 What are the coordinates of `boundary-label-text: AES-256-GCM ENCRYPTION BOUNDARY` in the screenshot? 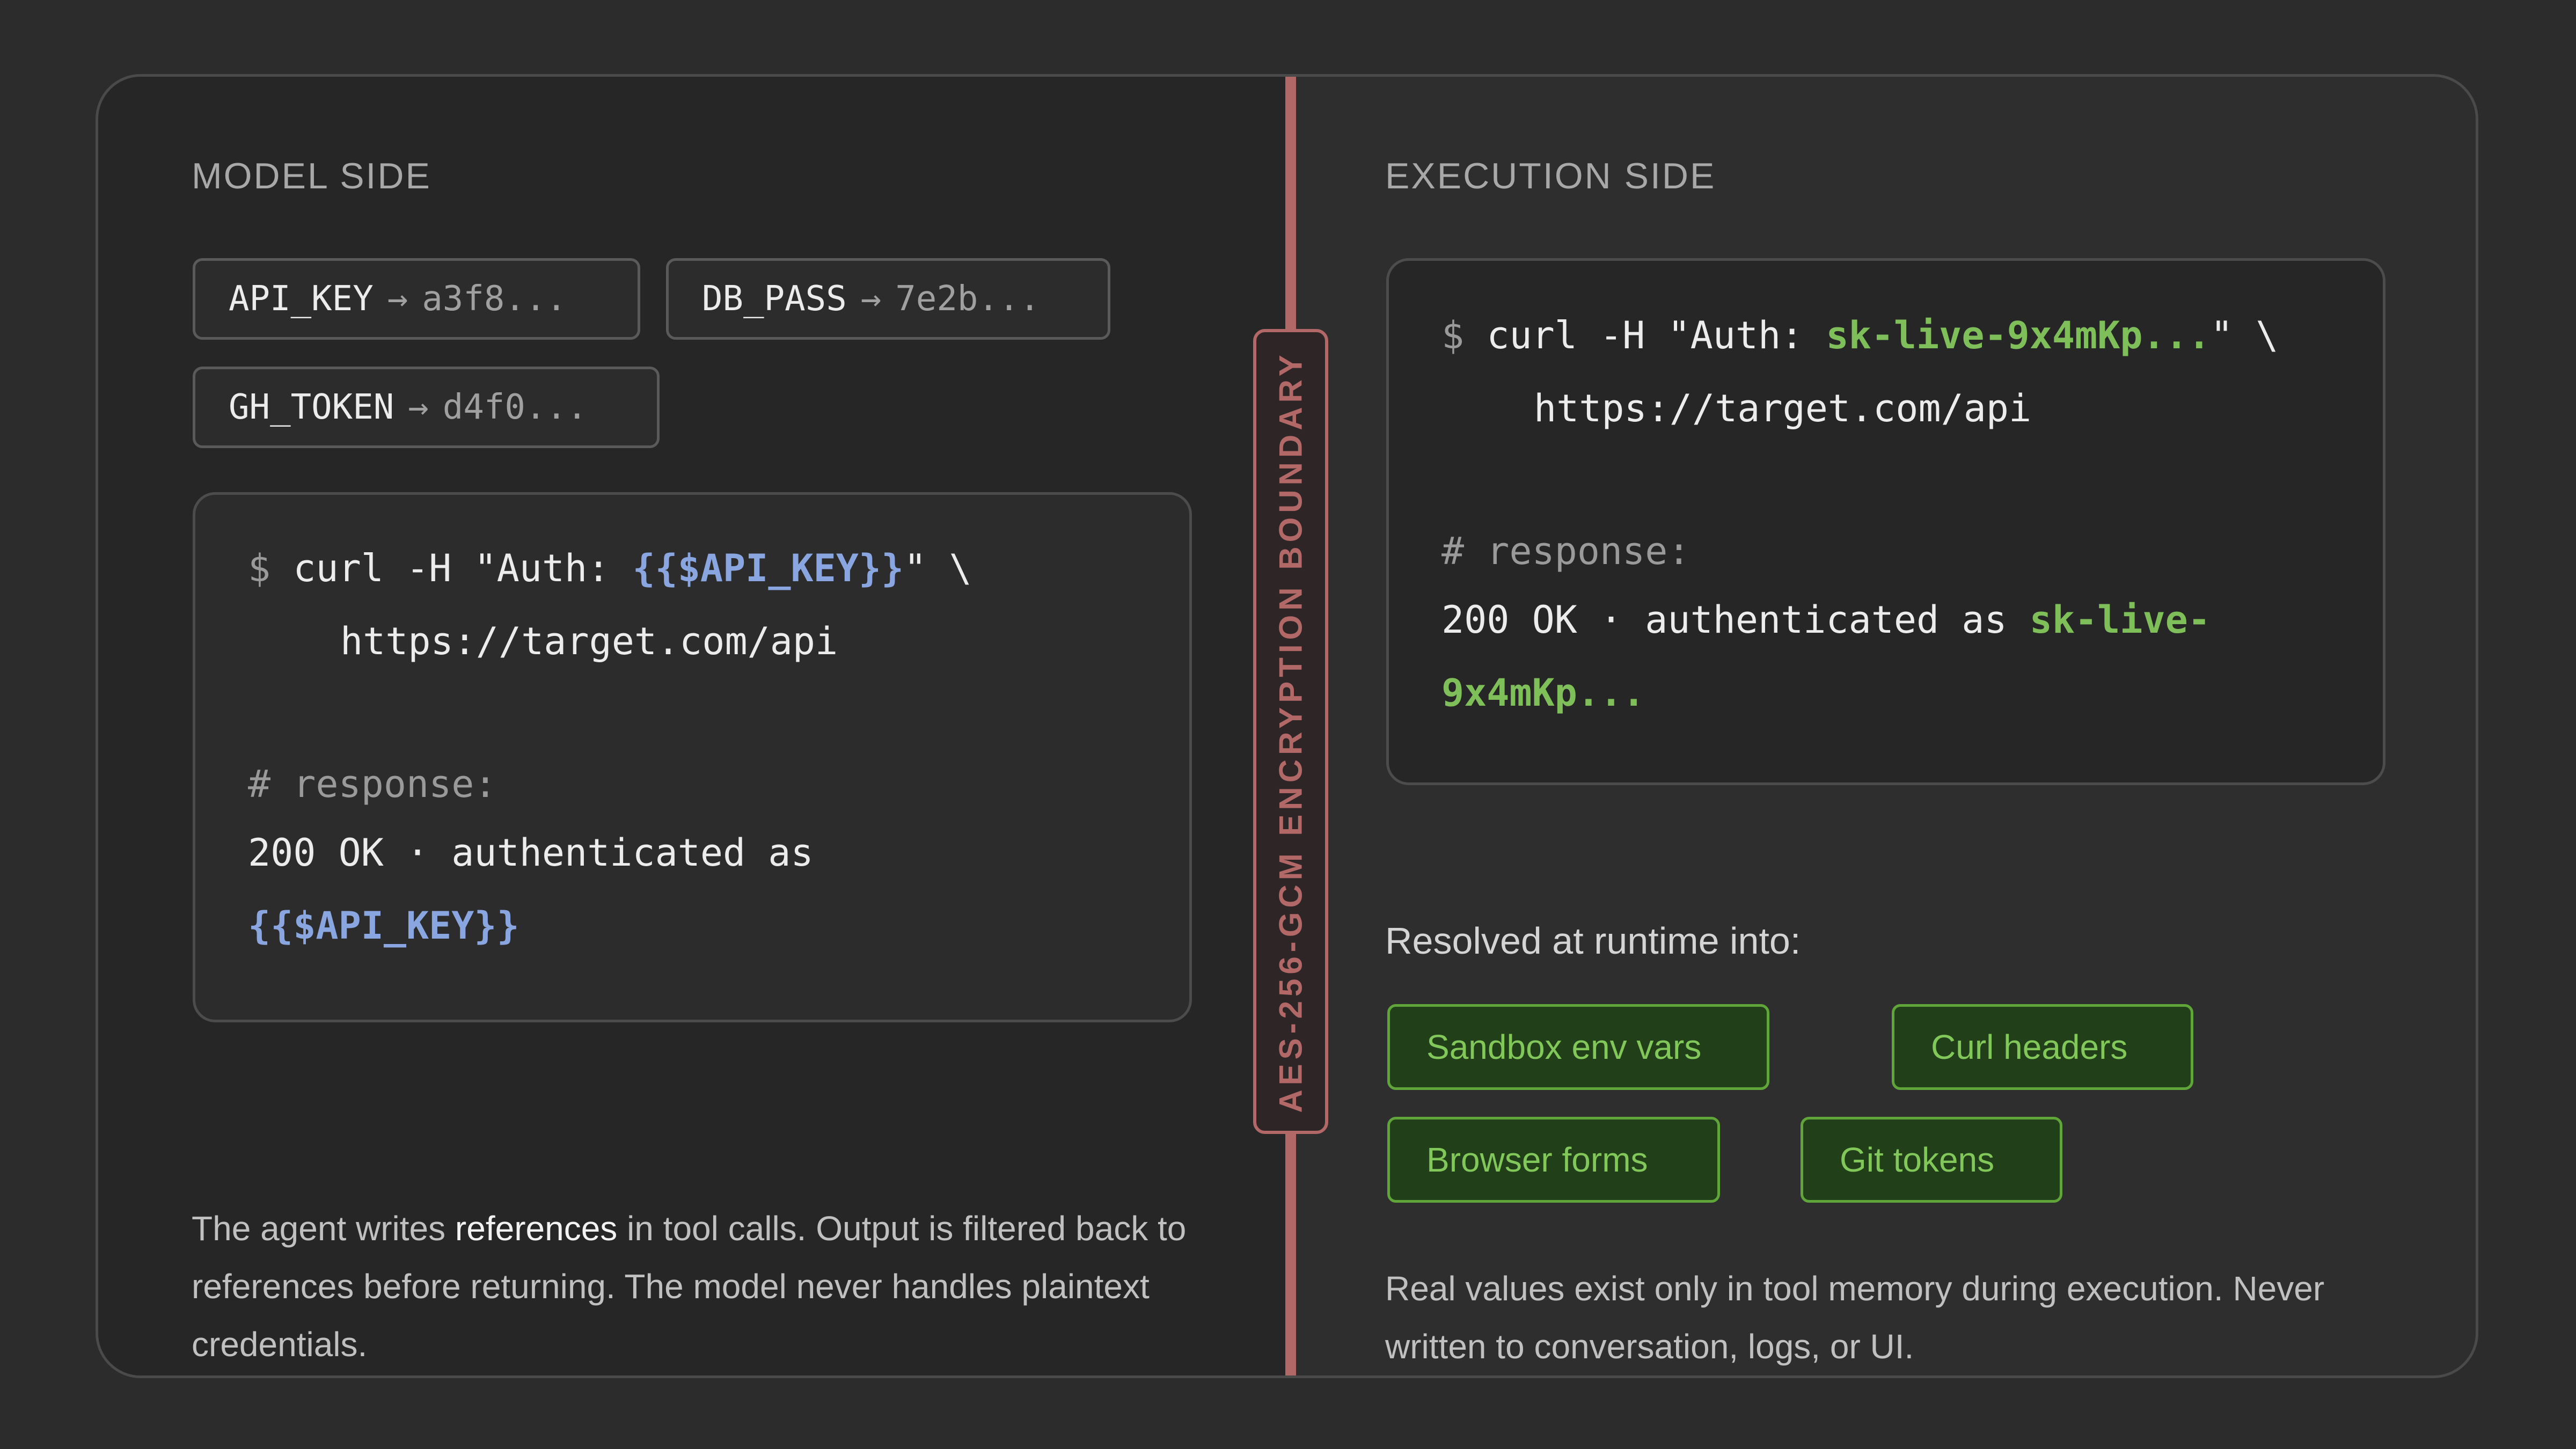 It's located at (1290, 731).